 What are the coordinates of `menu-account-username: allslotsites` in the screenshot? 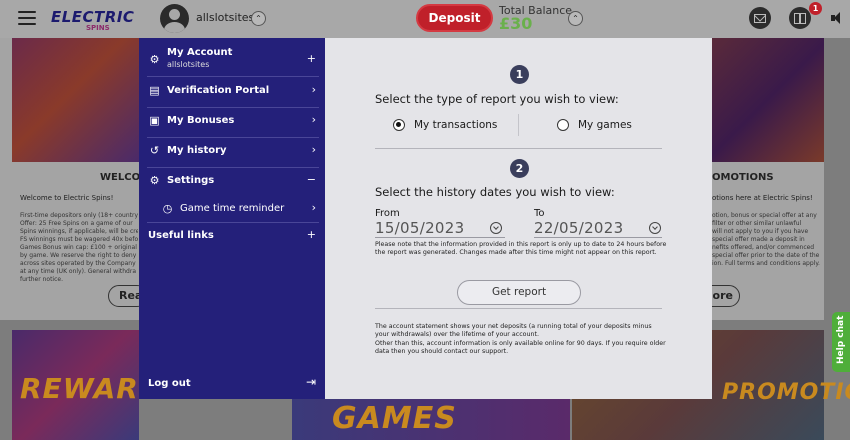 It's located at (188, 64).